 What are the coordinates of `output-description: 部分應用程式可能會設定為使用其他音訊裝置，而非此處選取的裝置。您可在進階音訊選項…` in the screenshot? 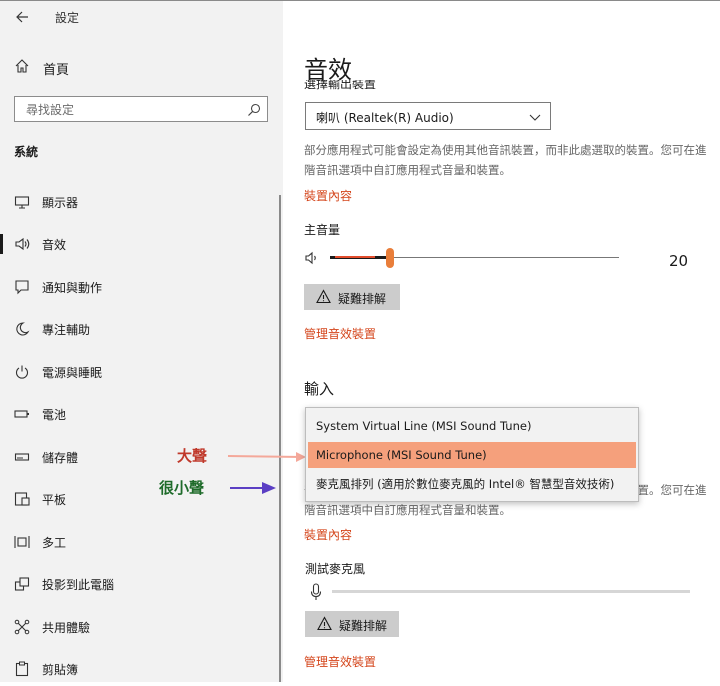 It's located at (505, 160).